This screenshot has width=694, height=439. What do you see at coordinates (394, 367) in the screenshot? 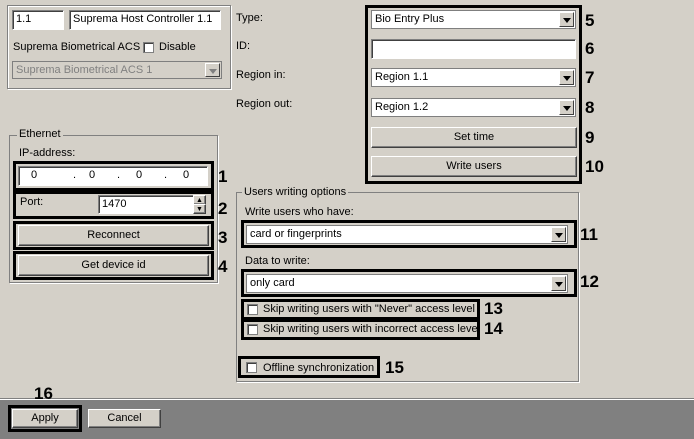
I see `callout-15: 15` at bounding box center [394, 367].